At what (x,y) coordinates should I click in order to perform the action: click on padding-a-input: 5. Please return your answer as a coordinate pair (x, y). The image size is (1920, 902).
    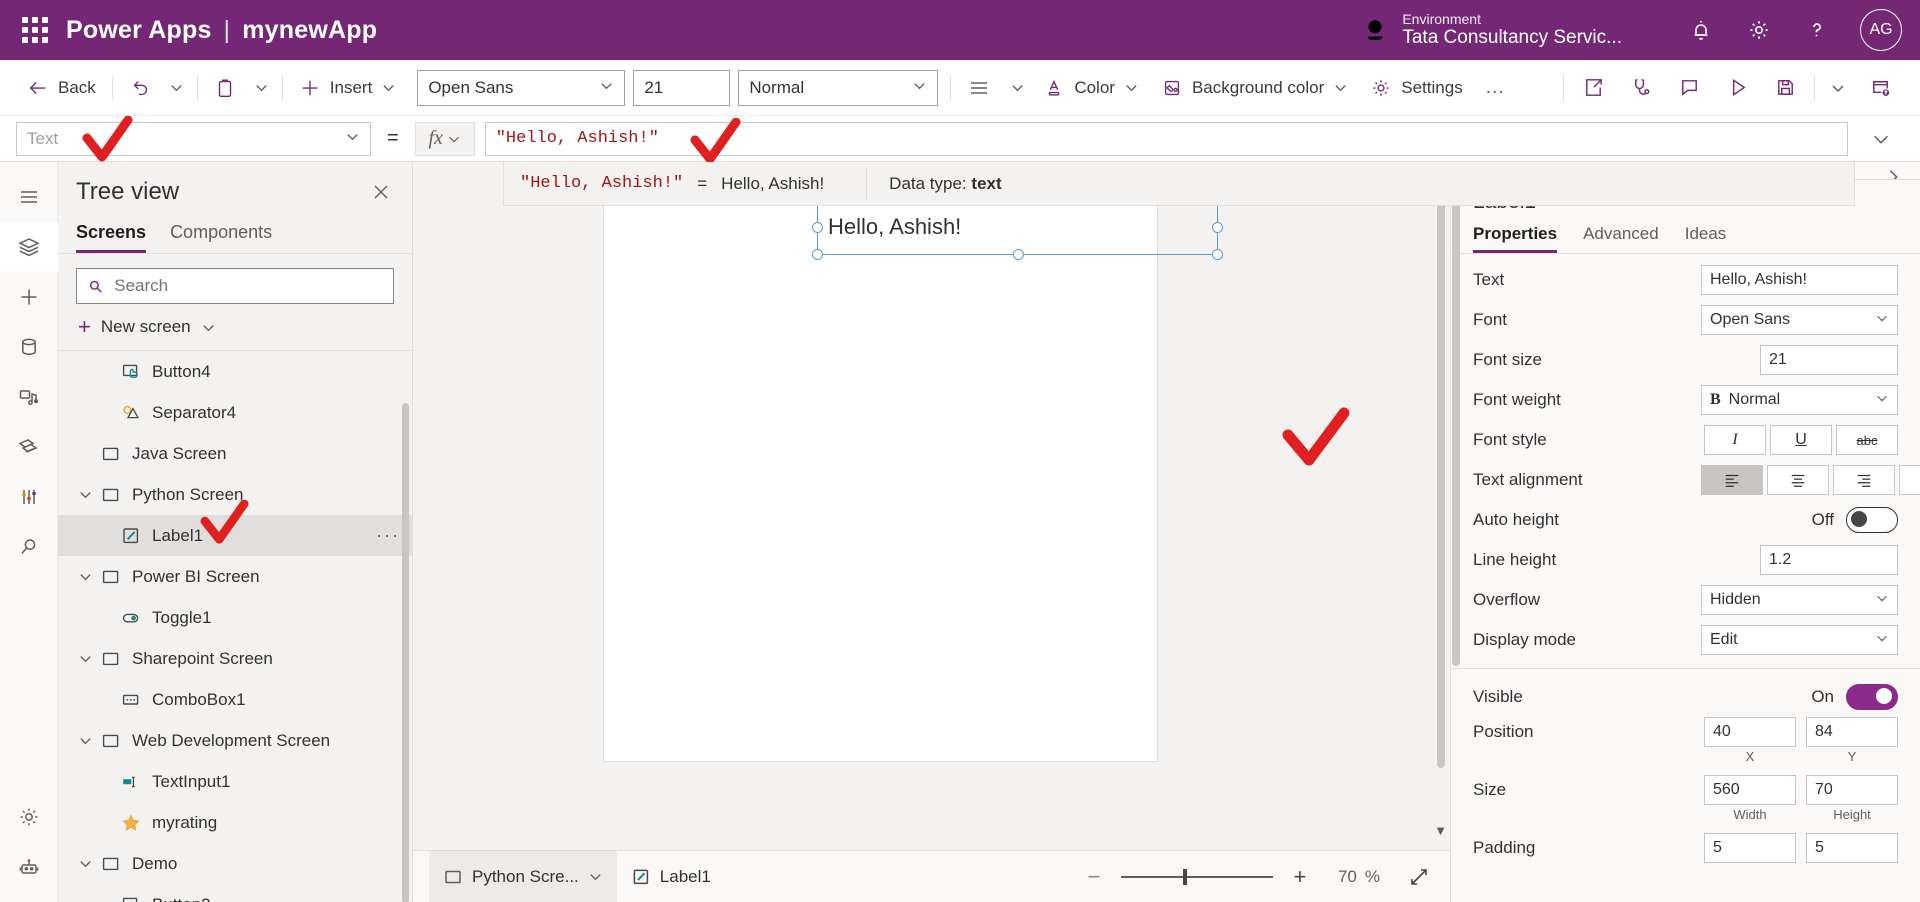
    Looking at the image, I should click on (1750, 848).